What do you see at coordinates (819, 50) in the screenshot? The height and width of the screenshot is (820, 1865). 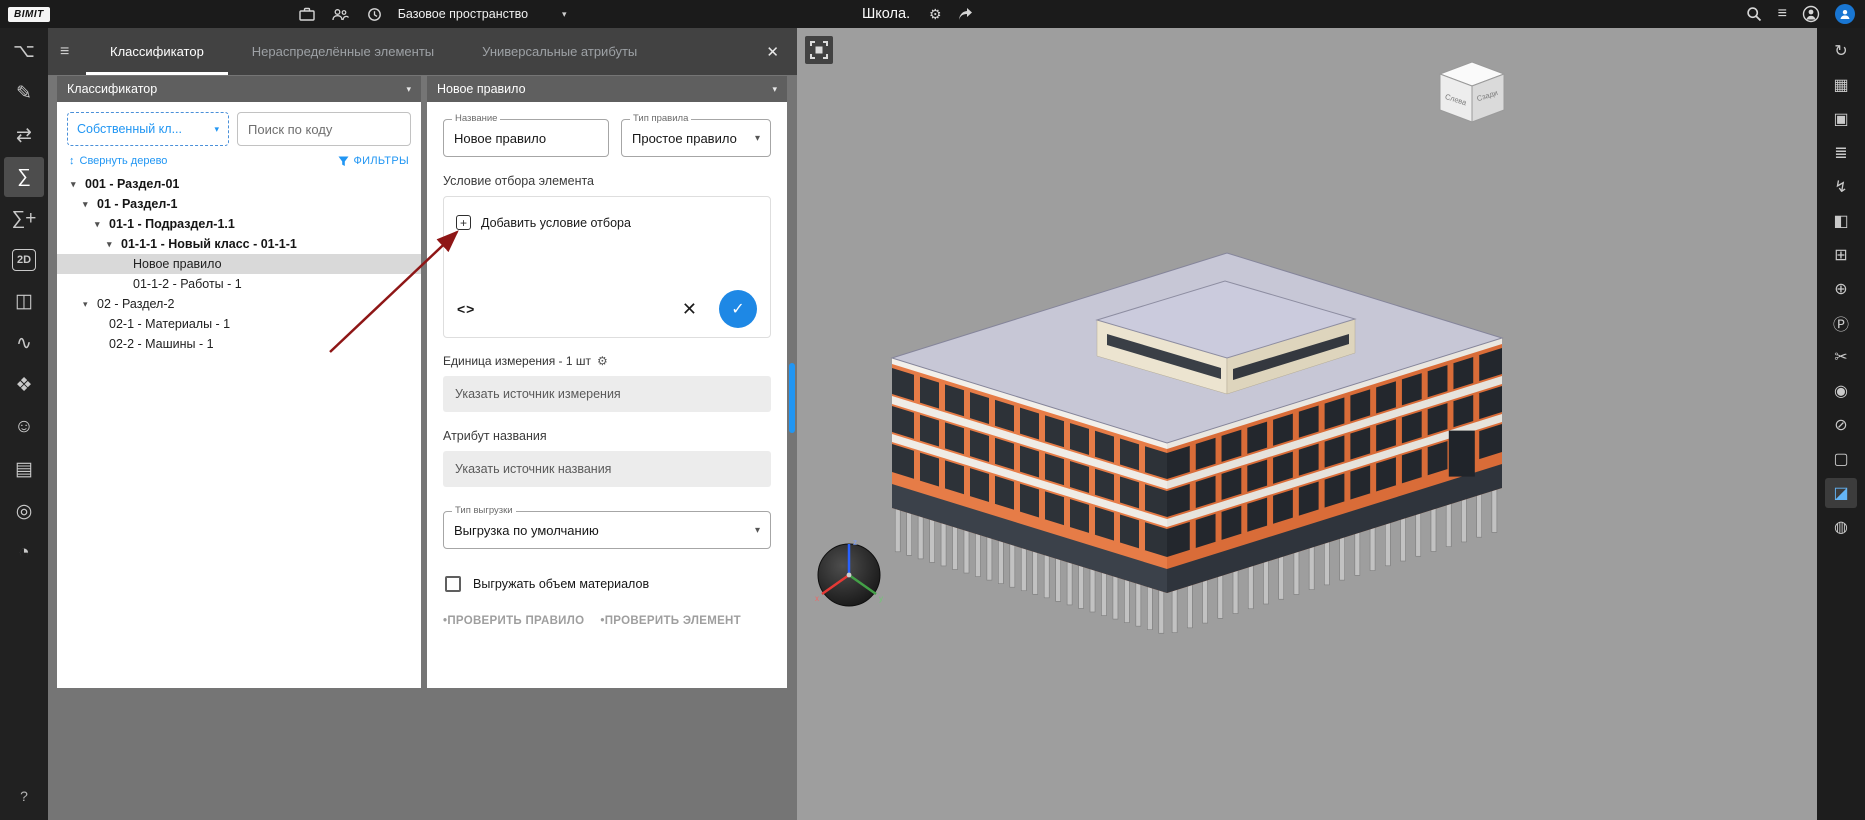 I see `focus-selection-button` at bounding box center [819, 50].